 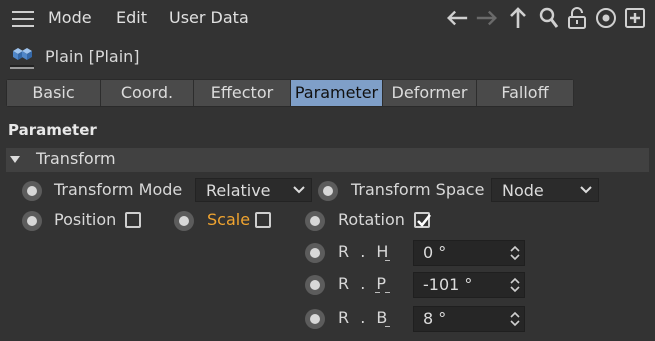 What do you see at coordinates (23, 19) in the screenshot?
I see `hamburger-menu-icon` at bounding box center [23, 19].